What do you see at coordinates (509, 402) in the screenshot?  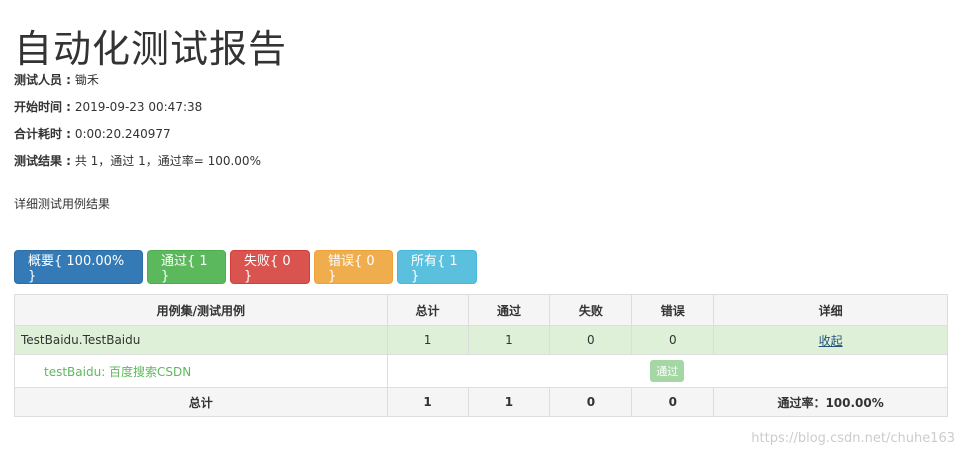 I see `total-pass: 1` at bounding box center [509, 402].